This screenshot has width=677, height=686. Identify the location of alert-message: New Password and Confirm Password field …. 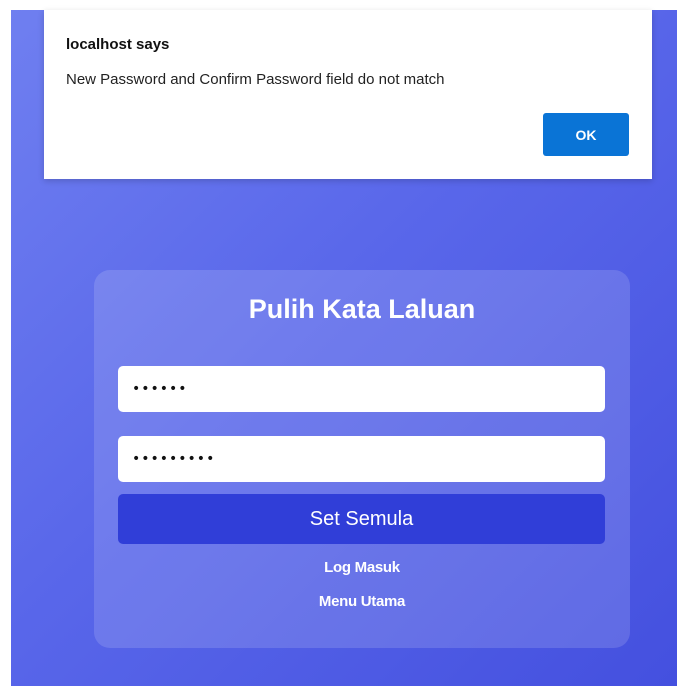
(255, 79).